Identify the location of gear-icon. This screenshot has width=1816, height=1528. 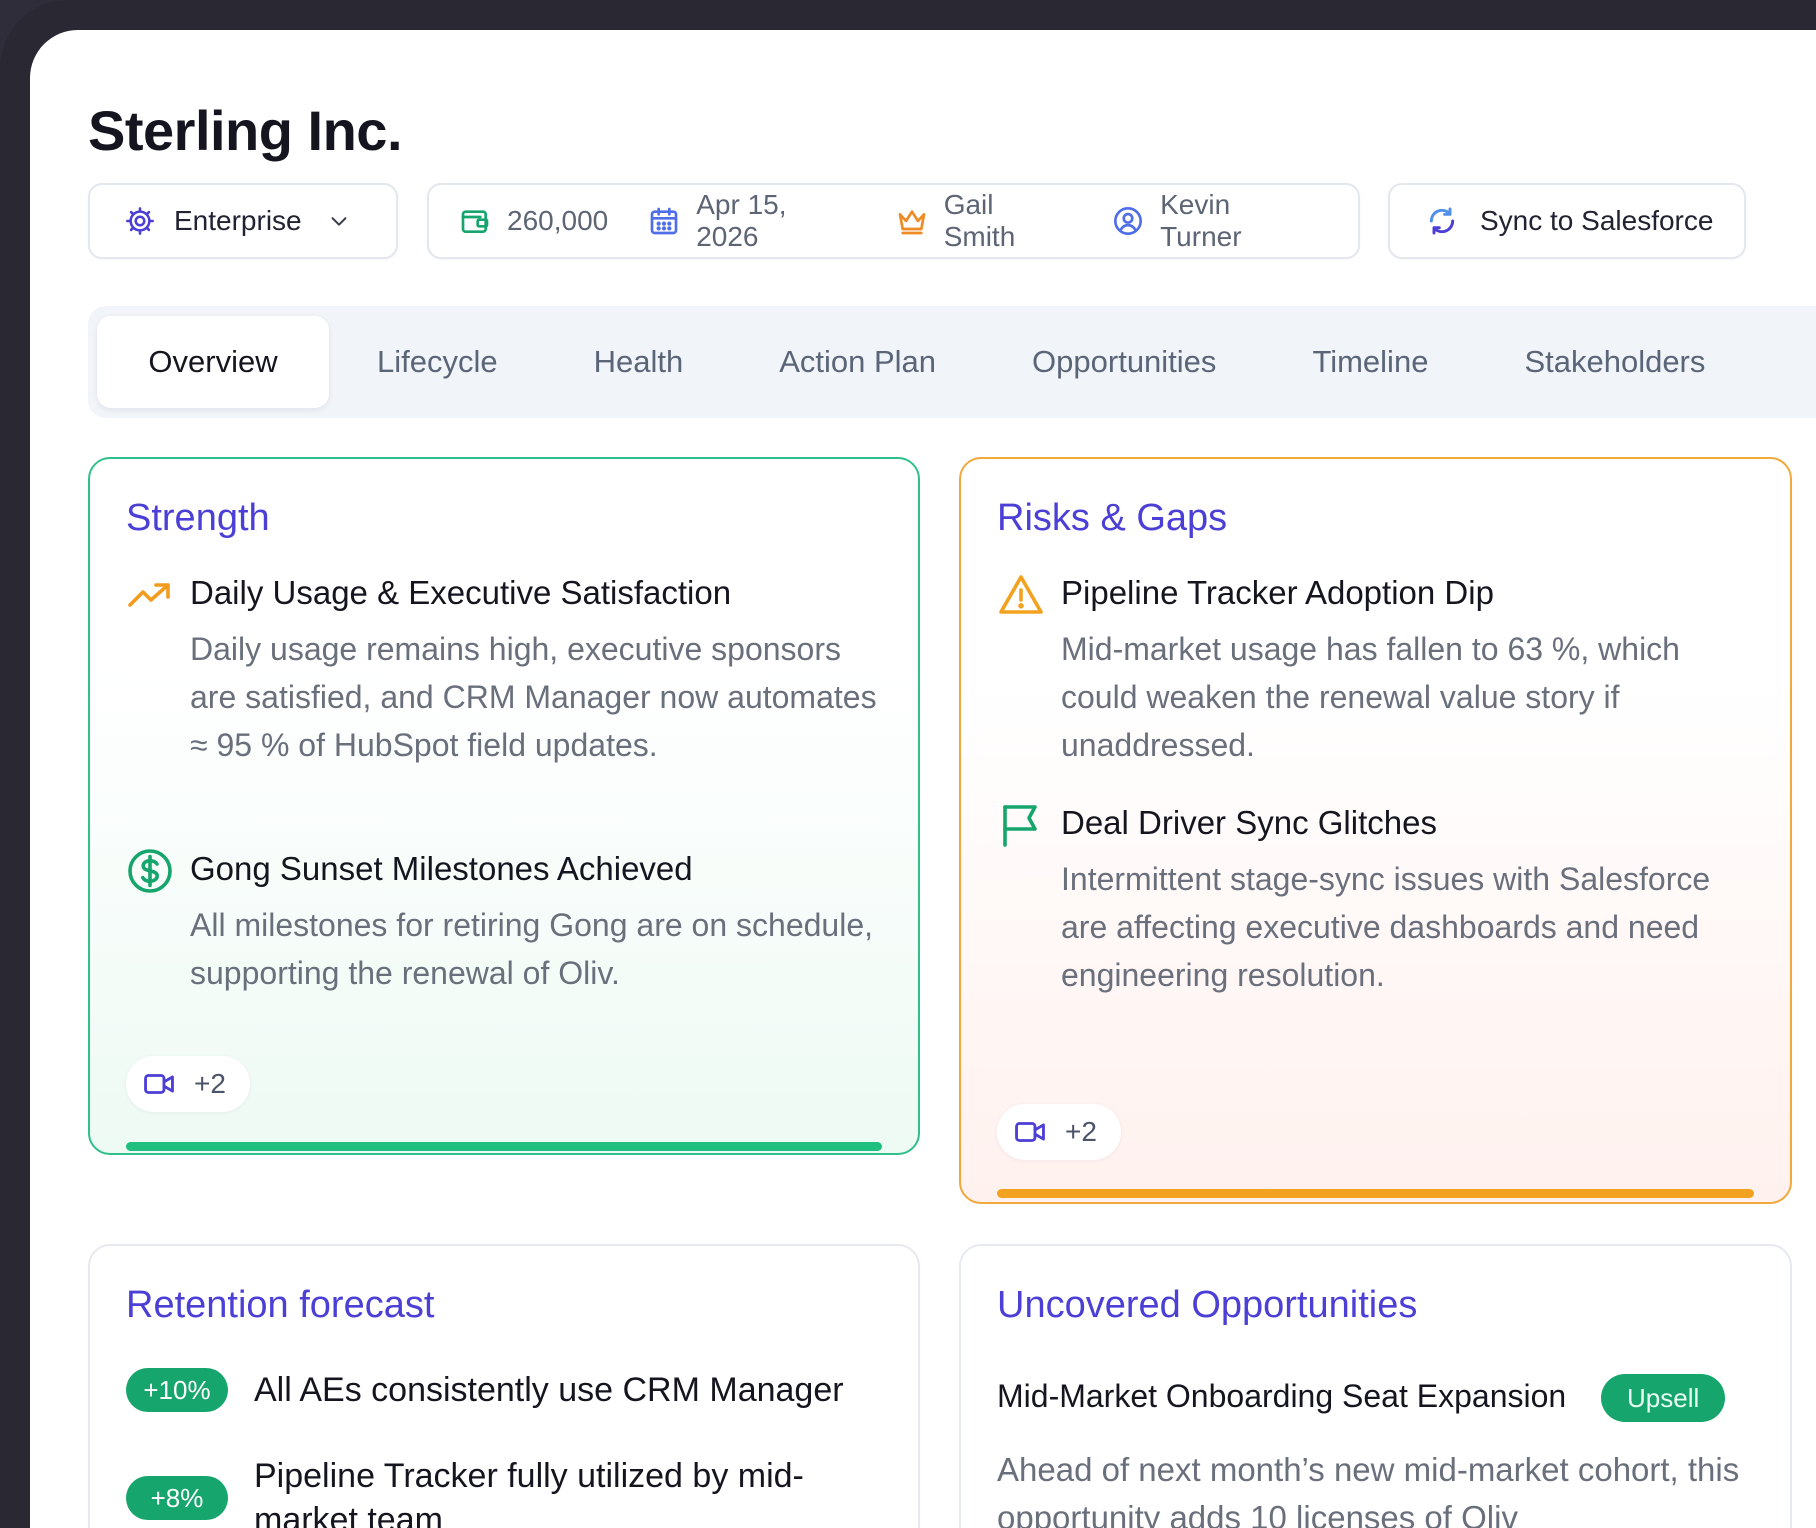
(140, 221).